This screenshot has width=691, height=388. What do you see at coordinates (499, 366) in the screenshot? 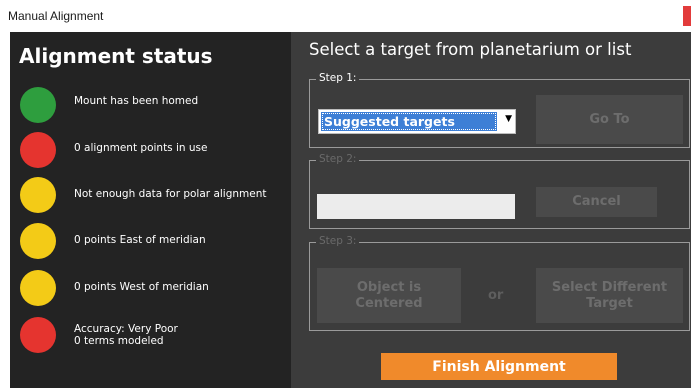
I see `finish-alignment-button: Finish Alignment` at bounding box center [499, 366].